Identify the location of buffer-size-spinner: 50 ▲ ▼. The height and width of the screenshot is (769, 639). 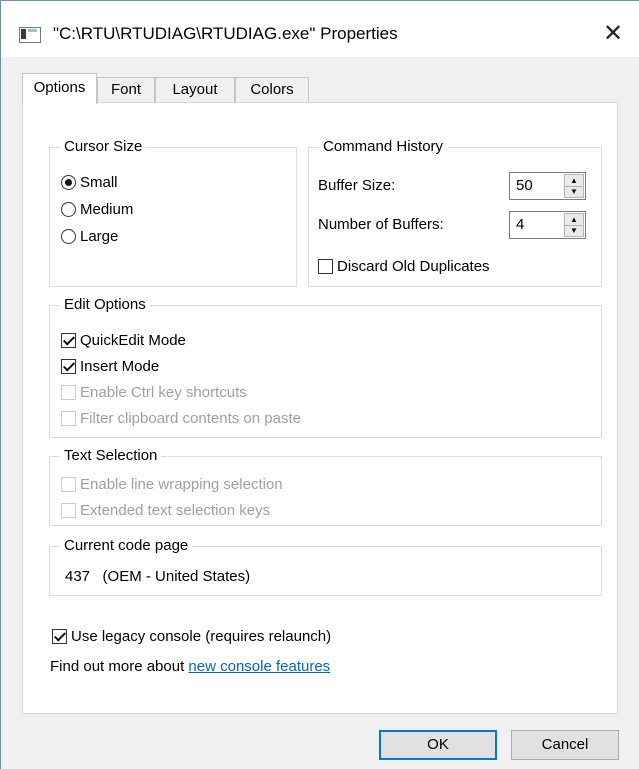
(547, 186).